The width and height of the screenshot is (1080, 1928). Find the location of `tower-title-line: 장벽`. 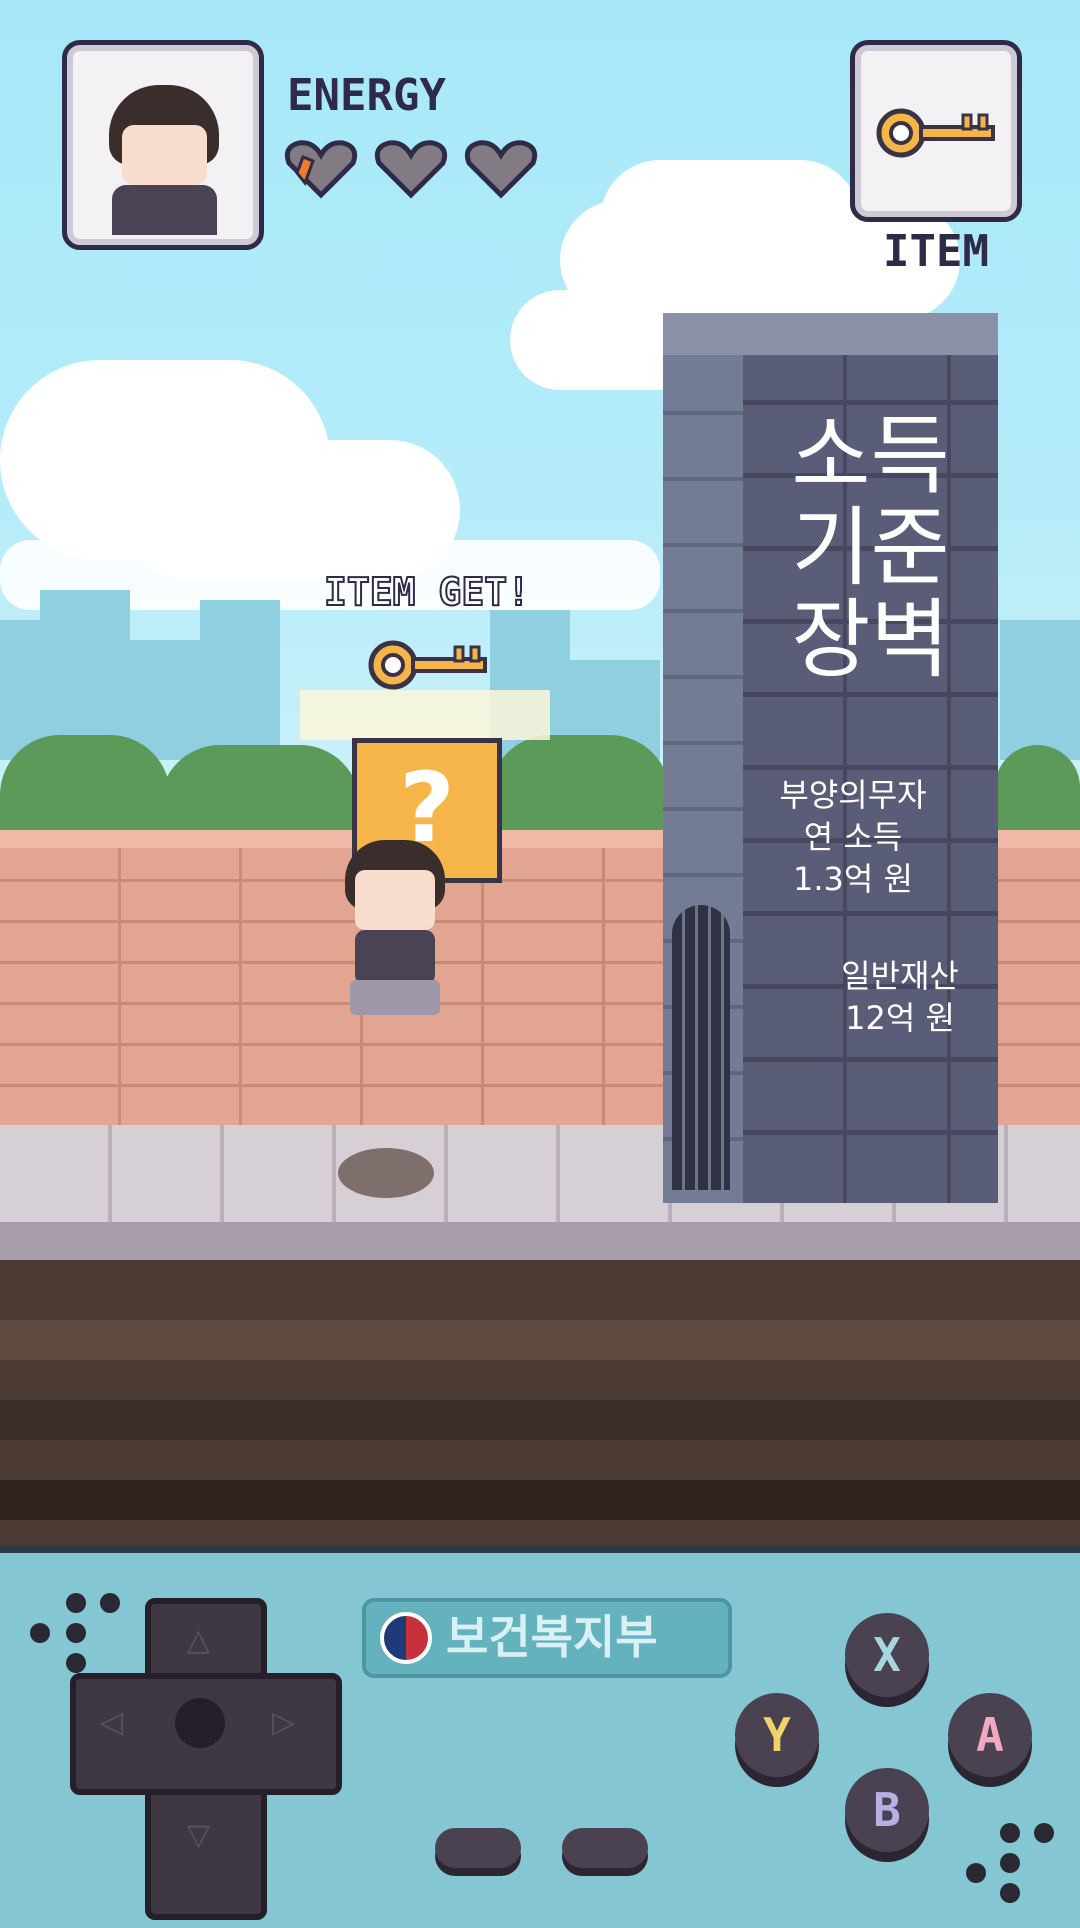

tower-title-line: 장벽 is located at coordinates (870, 640).